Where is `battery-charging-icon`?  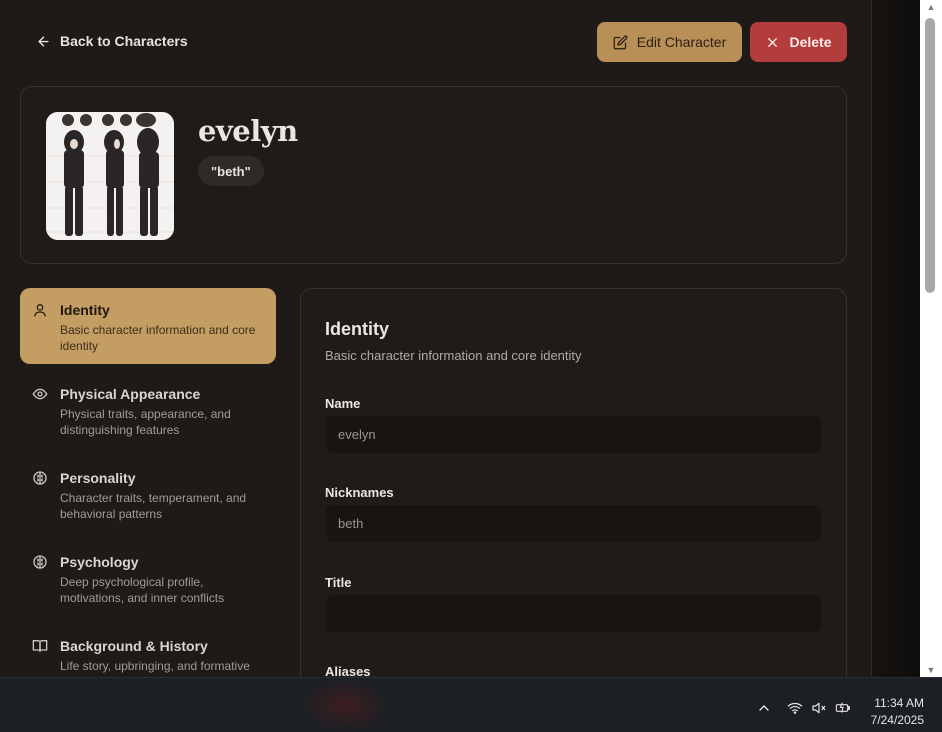 battery-charging-icon is located at coordinates (843, 708).